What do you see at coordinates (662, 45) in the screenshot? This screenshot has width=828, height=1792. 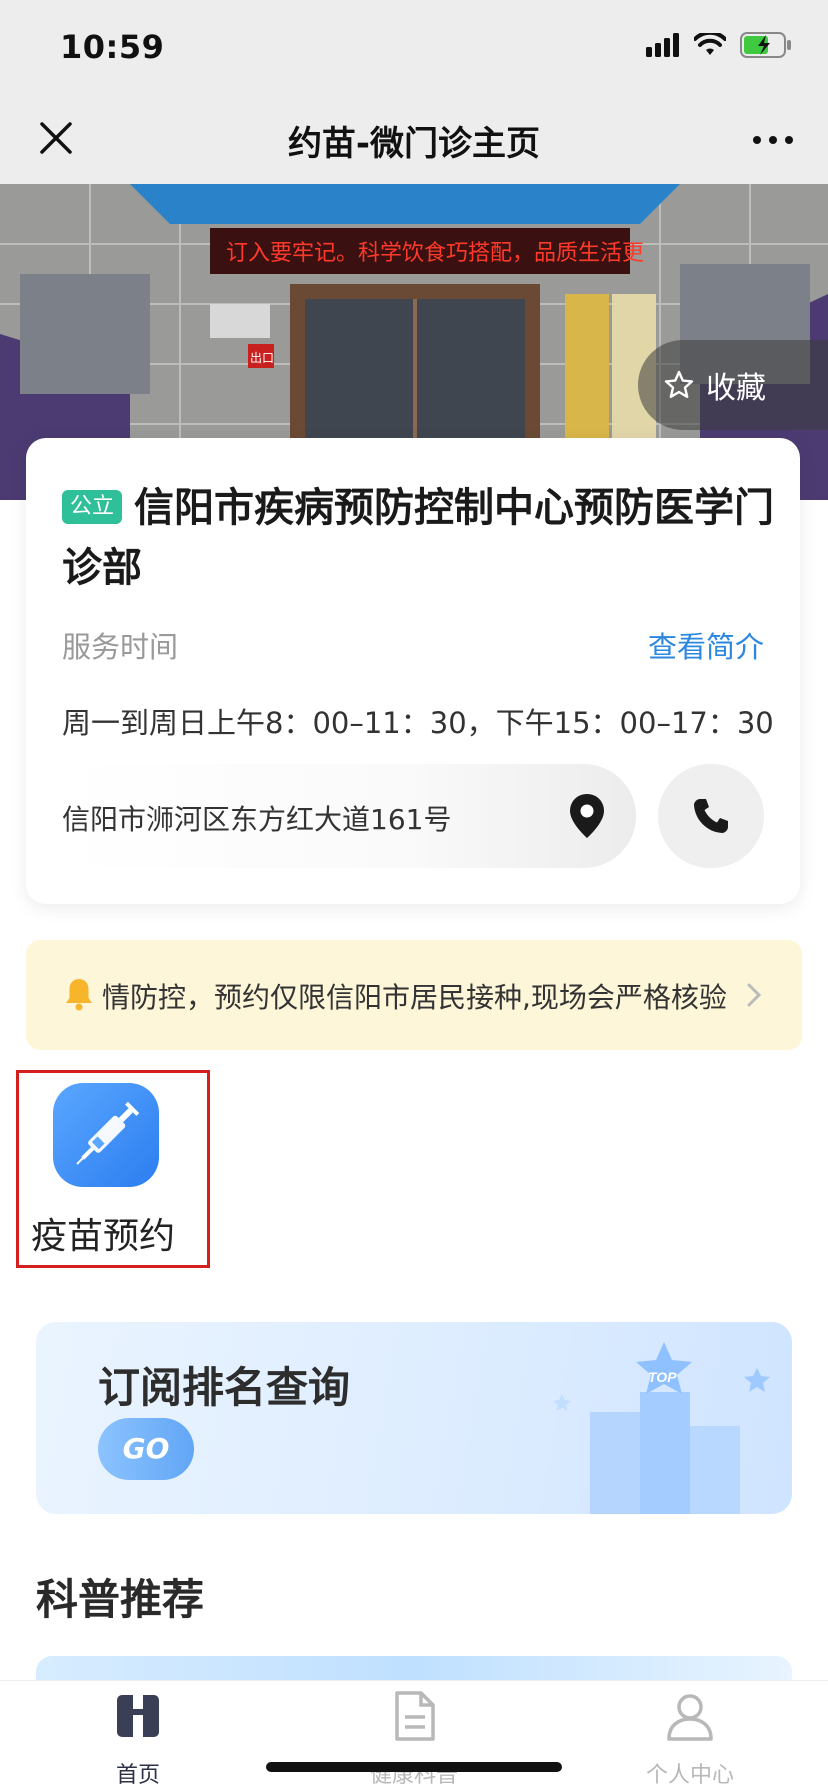 I see `signal-icon` at bounding box center [662, 45].